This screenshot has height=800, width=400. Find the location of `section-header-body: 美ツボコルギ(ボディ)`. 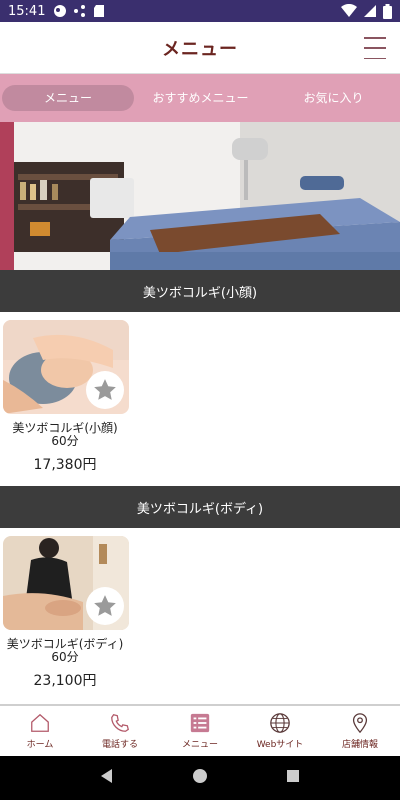

section-header-body: 美ツボコルギ(ボディ) is located at coordinates (200, 507).